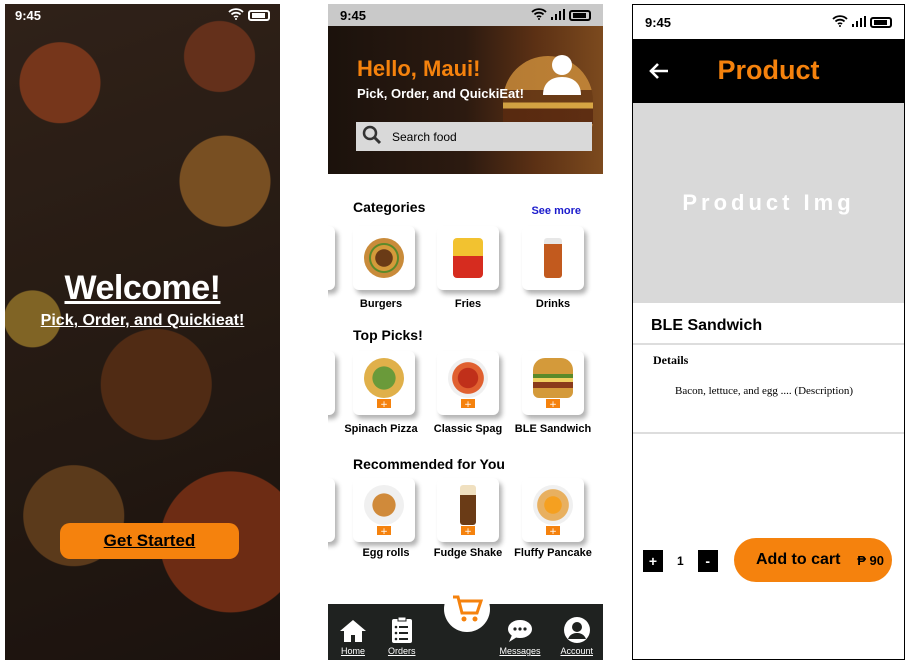 The height and width of the screenshot is (666, 913). What do you see at coordinates (768, 203) in the screenshot?
I see `product-image-placeholder: Product Img` at bounding box center [768, 203].